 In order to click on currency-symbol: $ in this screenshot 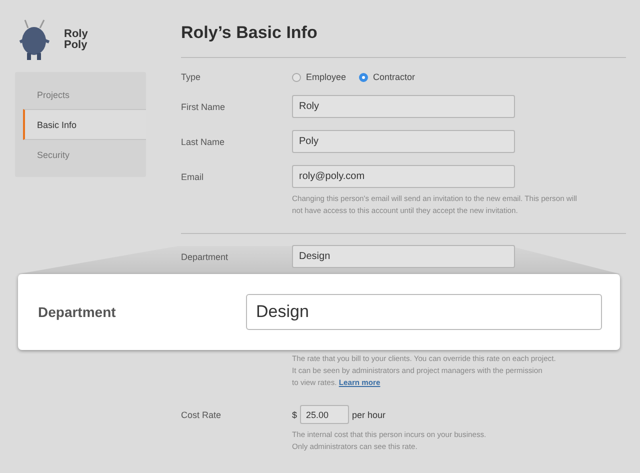, I will do `click(295, 415)`.